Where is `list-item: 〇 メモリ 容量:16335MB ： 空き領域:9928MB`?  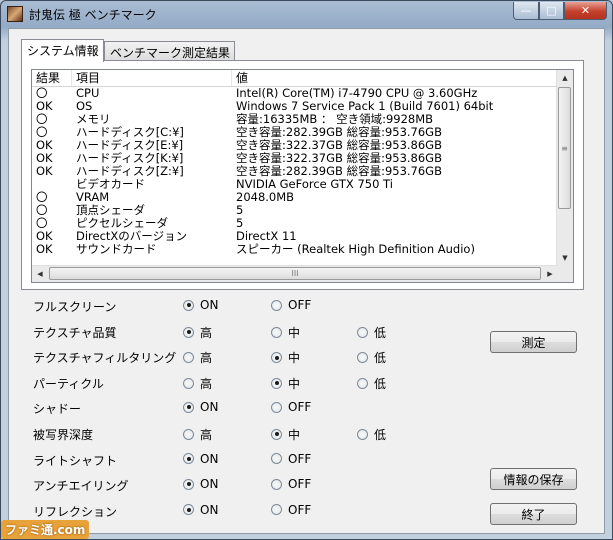 list-item: 〇 メモリ 容量:16335MB ： 空き領域:9928MB is located at coordinates (295, 119).